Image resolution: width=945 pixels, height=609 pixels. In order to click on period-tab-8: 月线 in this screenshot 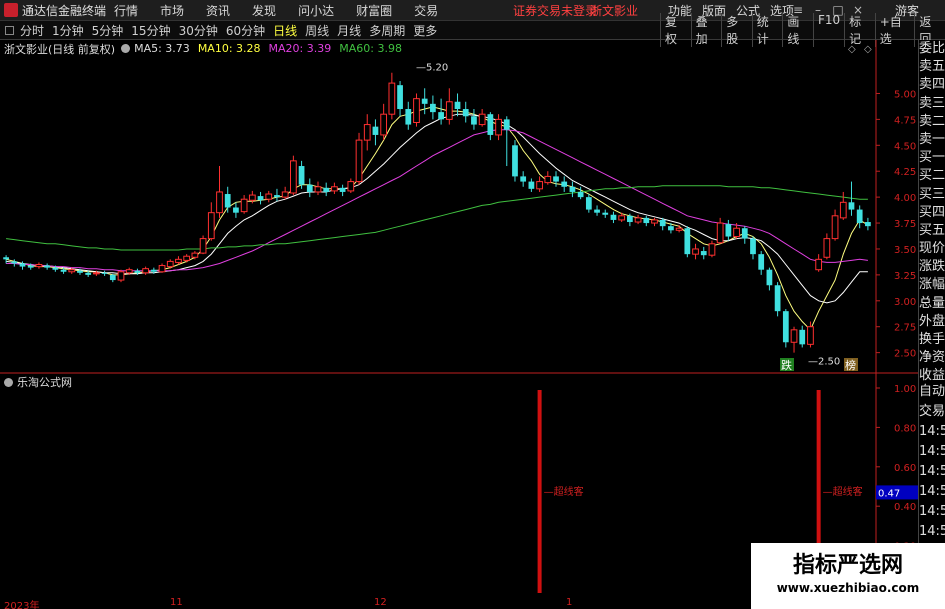, I will do `click(349, 31)`.